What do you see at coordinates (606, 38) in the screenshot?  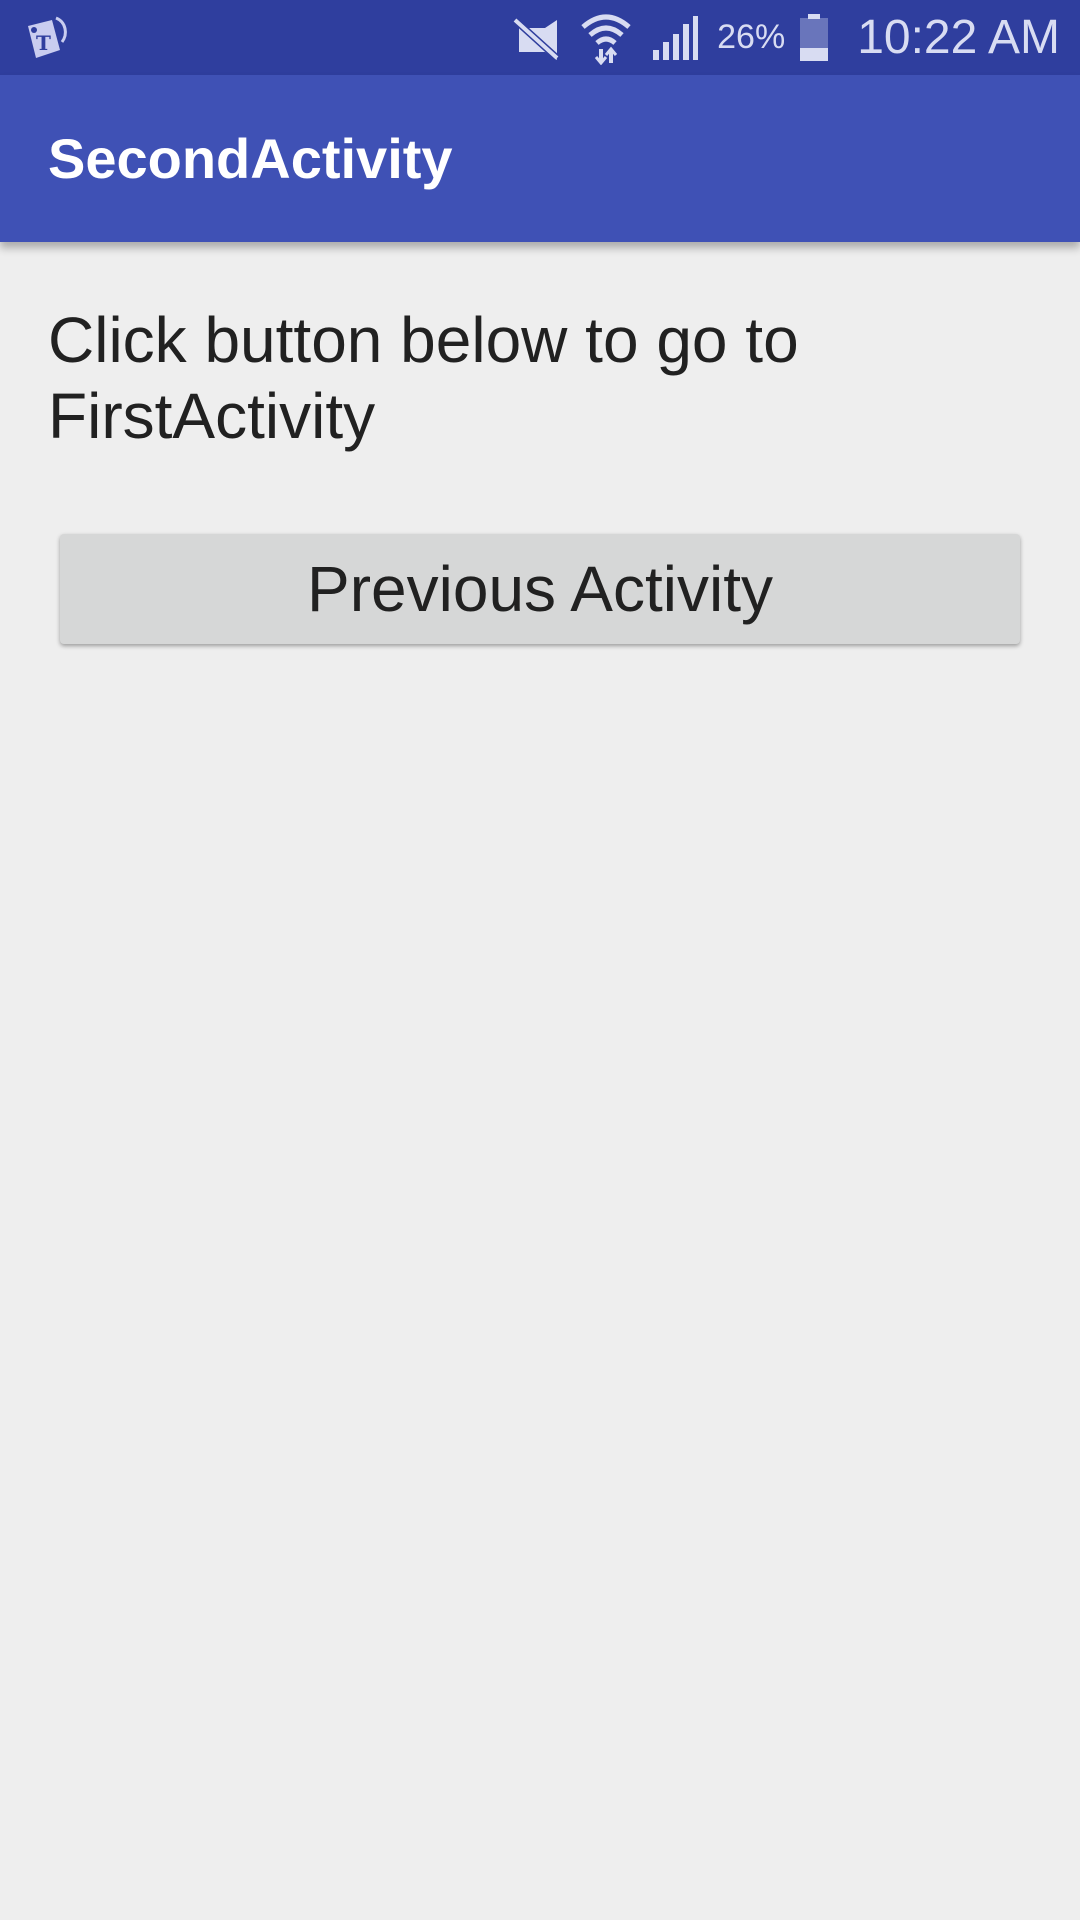 I see `wifi-icon` at bounding box center [606, 38].